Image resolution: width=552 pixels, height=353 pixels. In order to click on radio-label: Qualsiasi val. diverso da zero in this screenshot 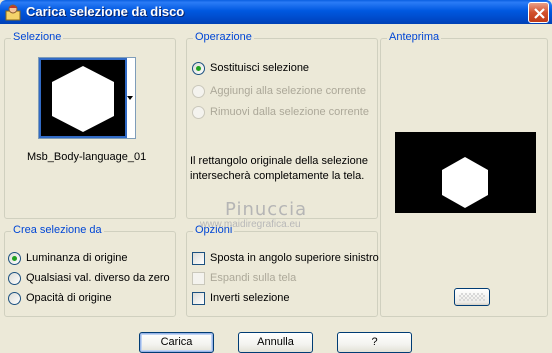, I will do `click(98, 278)`.